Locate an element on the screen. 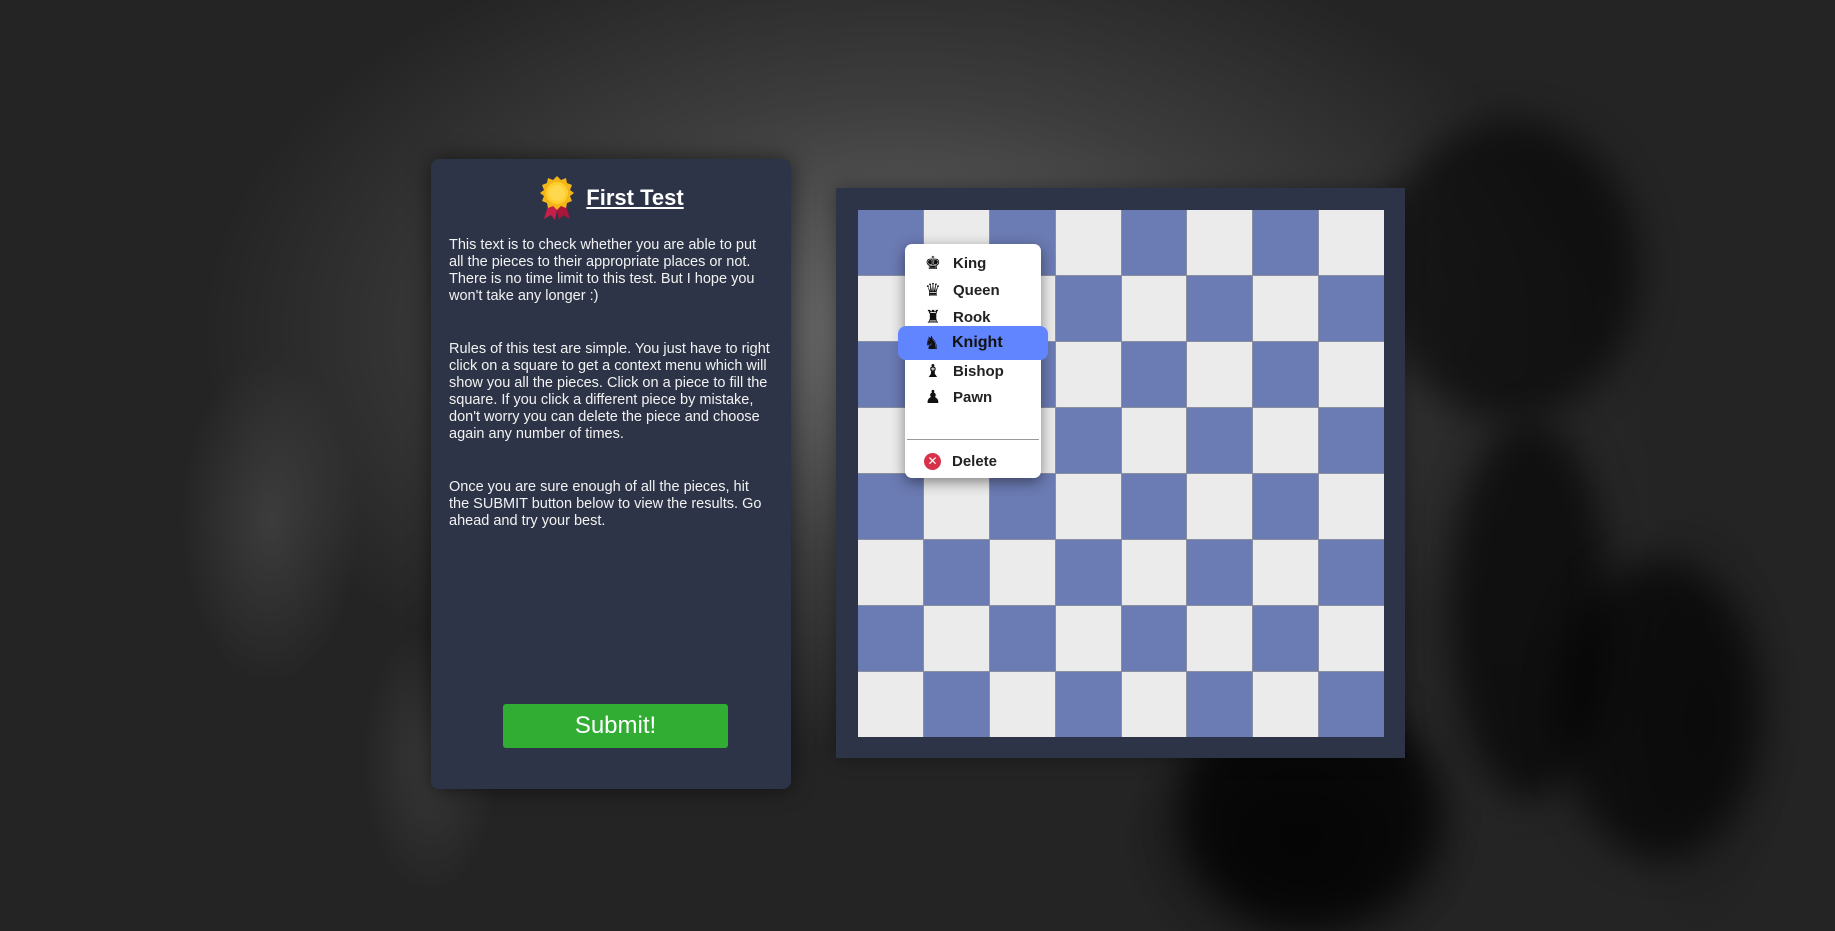 This screenshot has height=931, width=1835. menu-separator is located at coordinates (973, 439).